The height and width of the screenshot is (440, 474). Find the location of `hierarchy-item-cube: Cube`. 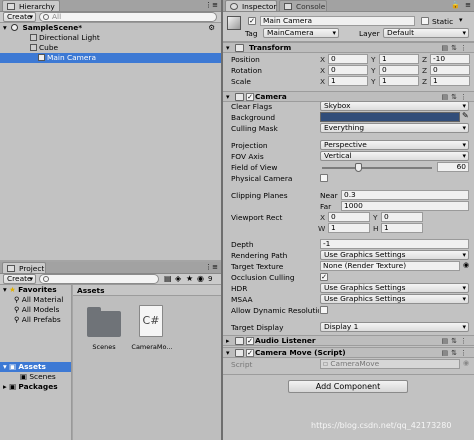

hierarchy-item-cube: Cube is located at coordinates (110, 48).